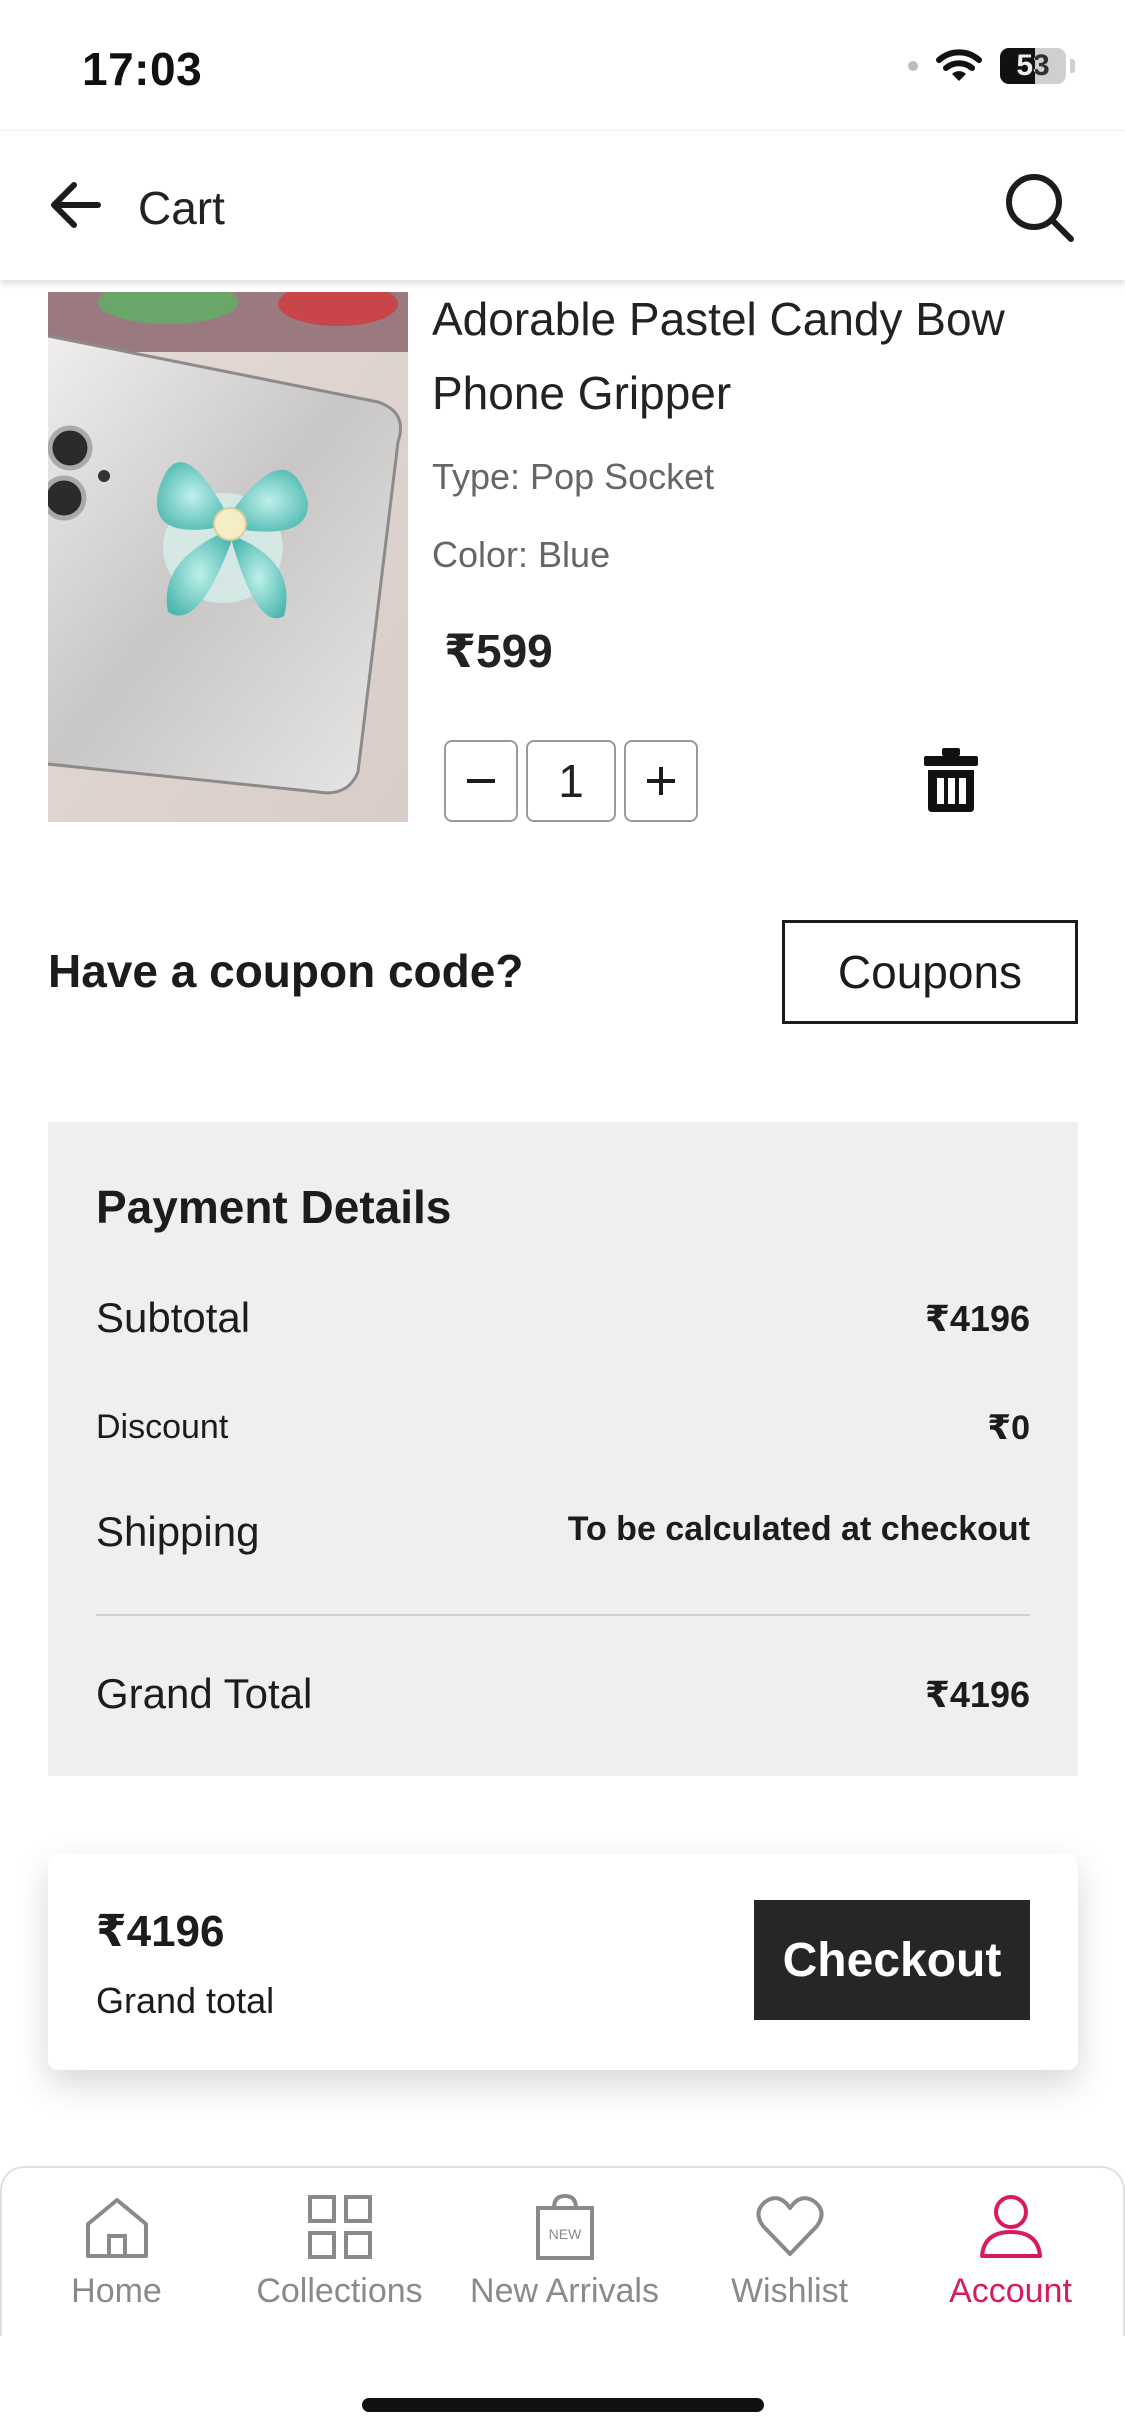 The image size is (1125, 2436). What do you see at coordinates (1072, 66) in the screenshot?
I see `battery-tip` at bounding box center [1072, 66].